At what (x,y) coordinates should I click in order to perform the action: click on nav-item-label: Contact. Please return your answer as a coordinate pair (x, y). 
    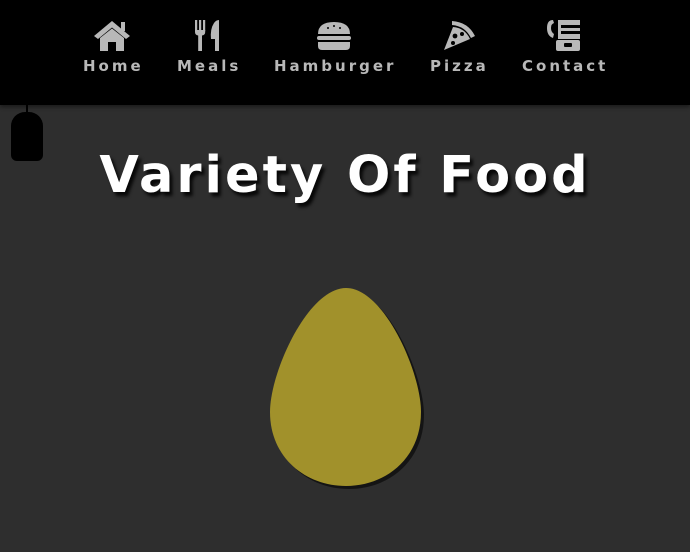
    Looking at the image, I should click on (565, 66).